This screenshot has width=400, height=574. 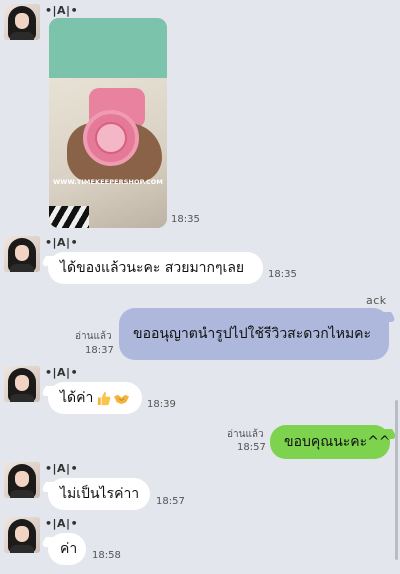 I want to click on message-bubble: ขอบคุณนะคะ^^, so click(x=330, y=442).